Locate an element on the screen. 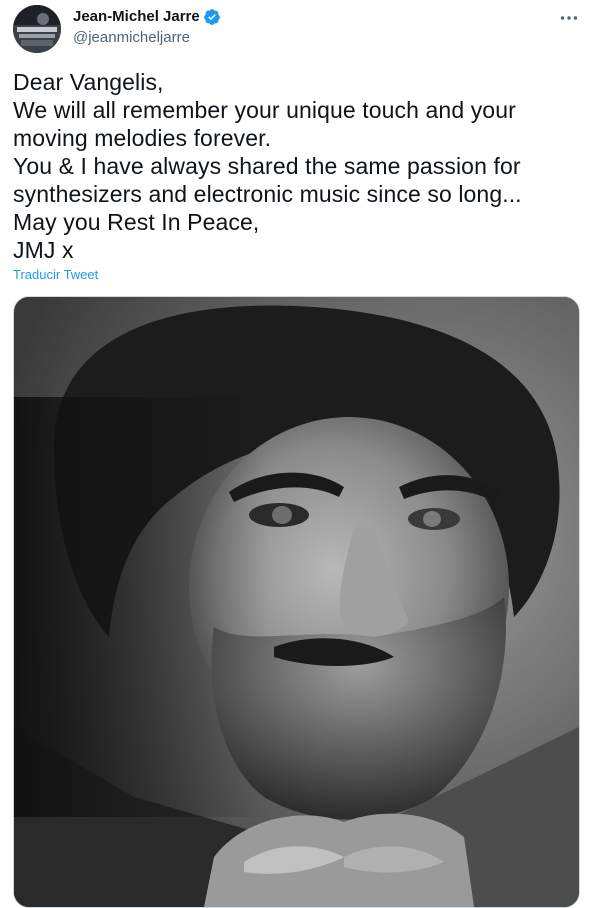 The image size is (591, 908). avatar-image is located at coordinates (37, 29).